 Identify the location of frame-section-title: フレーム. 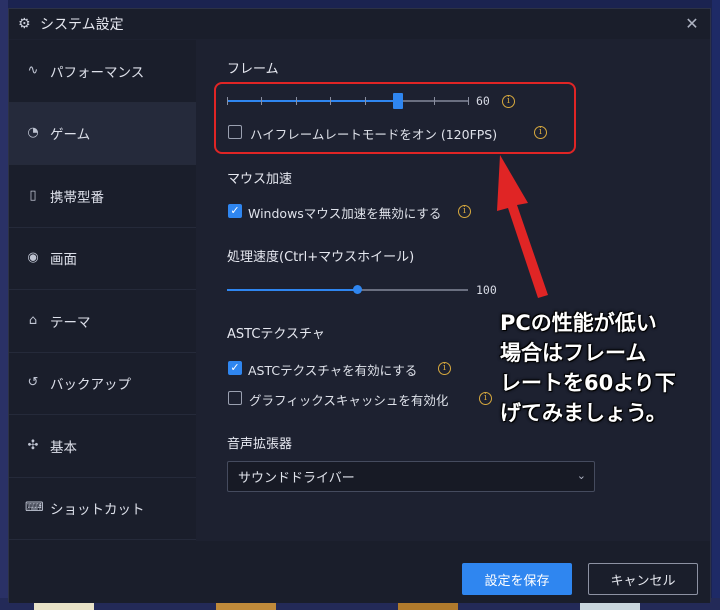
(253, 69).